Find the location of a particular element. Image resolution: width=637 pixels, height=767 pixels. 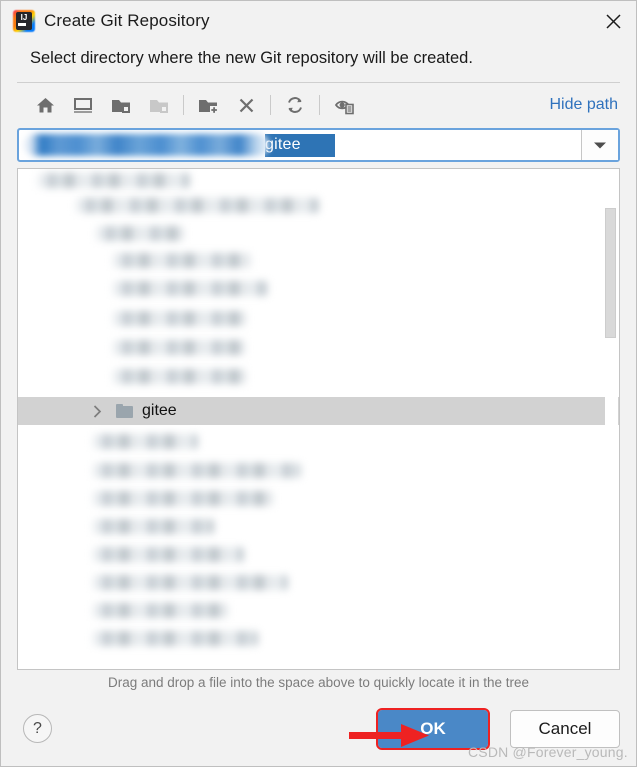

delete-icon is located at coordinates (246, 105).